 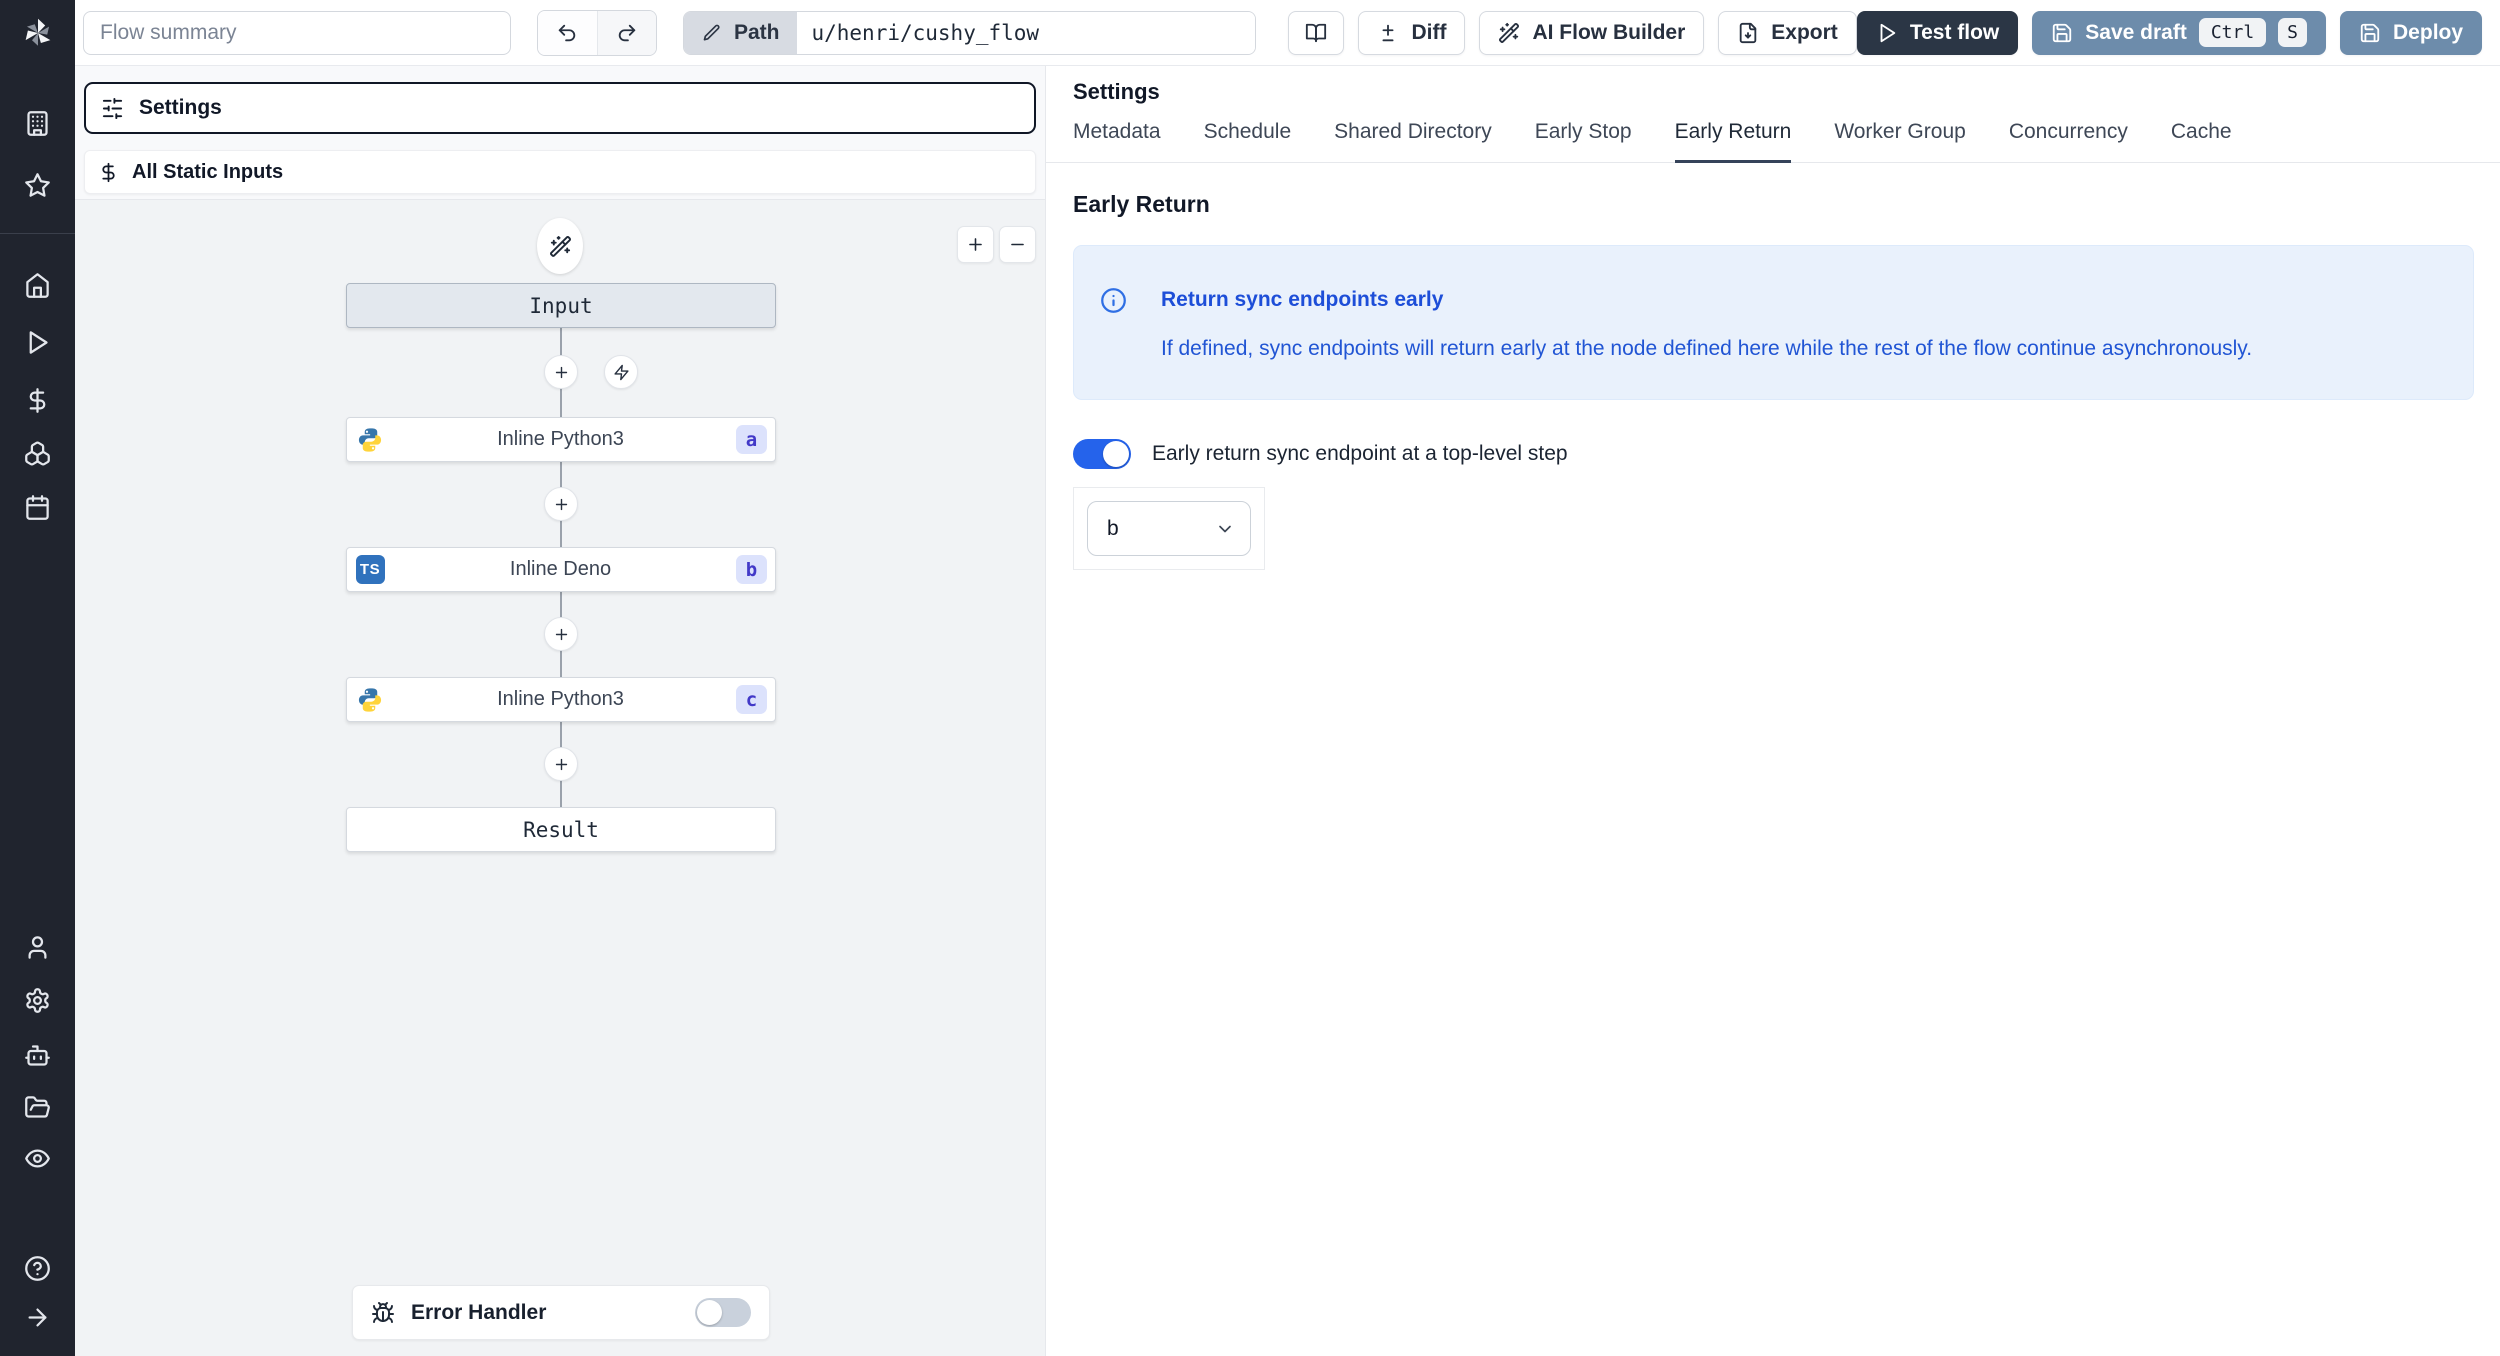 What do you see at coordinates (297, 32) in the screenshot?
I see `flow-summary-input` at bounding box center [297, 32].